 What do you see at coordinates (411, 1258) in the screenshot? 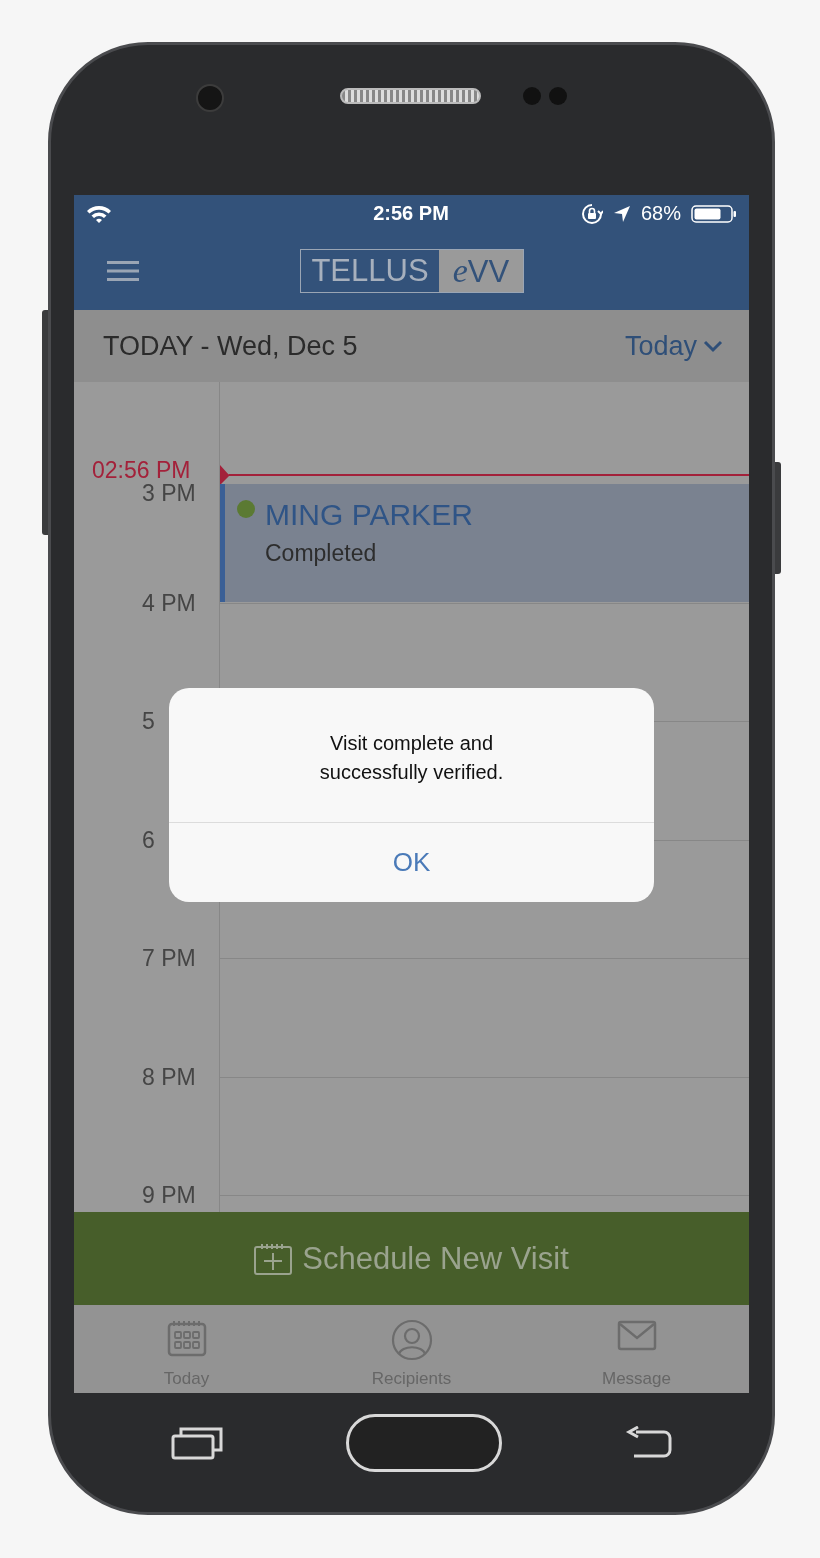
I see `schedule-visit-button: Schedule New Visit` at bounding box center [411, 1258].